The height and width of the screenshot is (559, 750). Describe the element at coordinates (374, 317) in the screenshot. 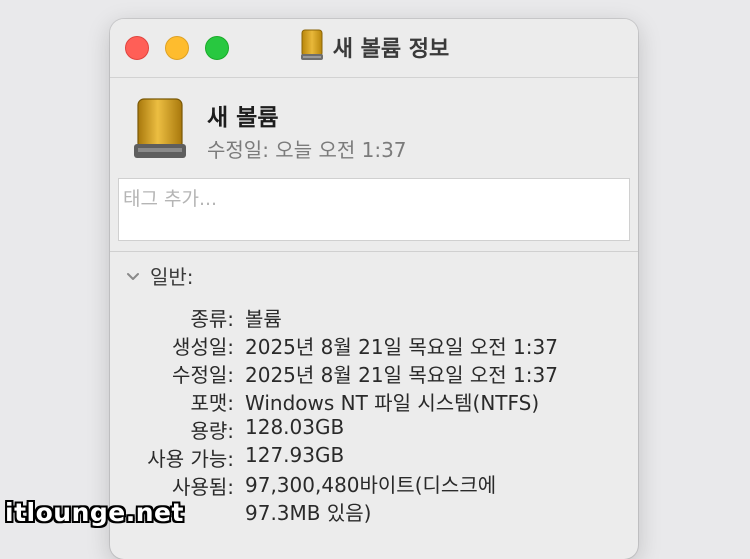

I see `info-row-kind: 종류: 볼륨` at that location.